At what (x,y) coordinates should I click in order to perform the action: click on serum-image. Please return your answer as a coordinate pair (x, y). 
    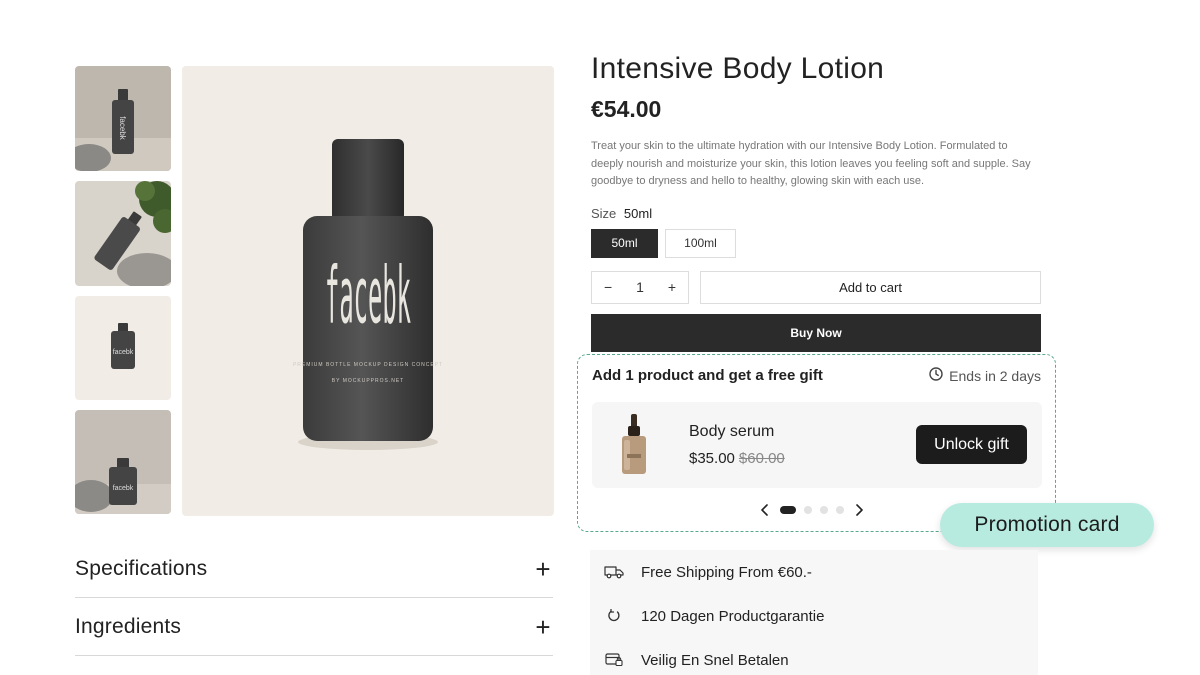
    Looking at the image, I should click on (634, 445).